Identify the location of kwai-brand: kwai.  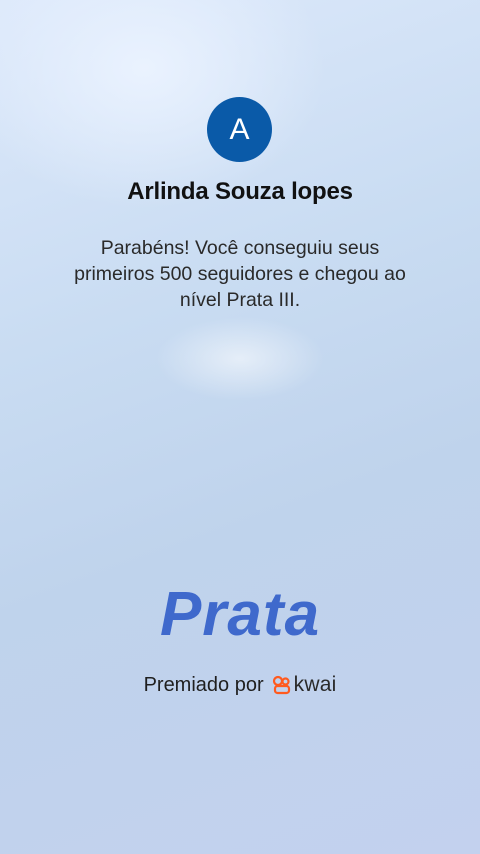
(304, 685).